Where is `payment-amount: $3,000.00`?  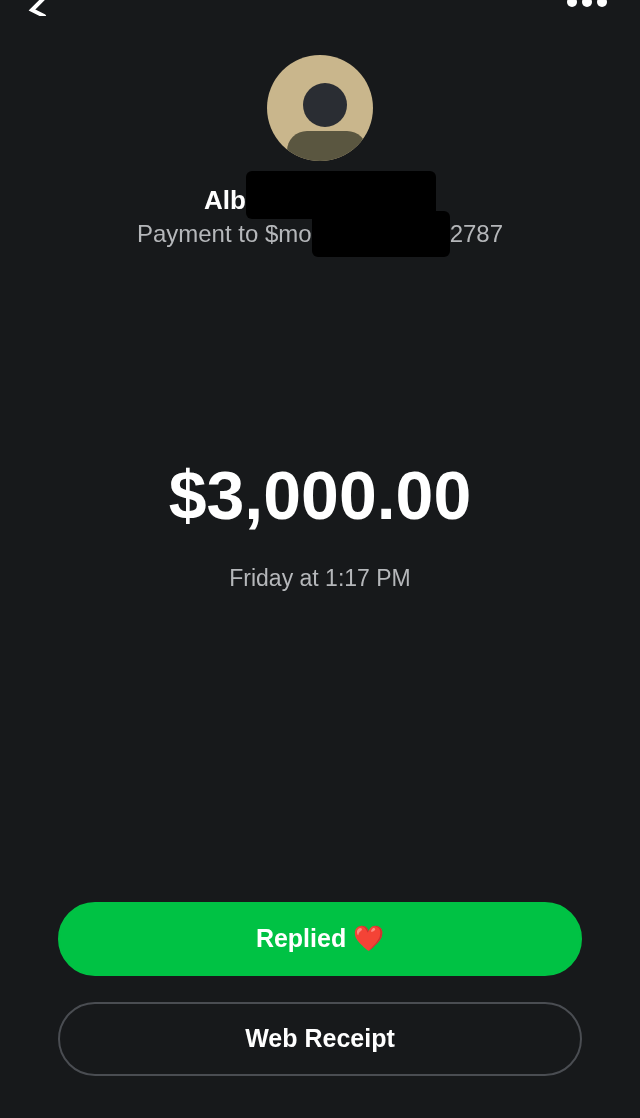 payment-amount: $3,000.00 is located at coordinates (320, 495).